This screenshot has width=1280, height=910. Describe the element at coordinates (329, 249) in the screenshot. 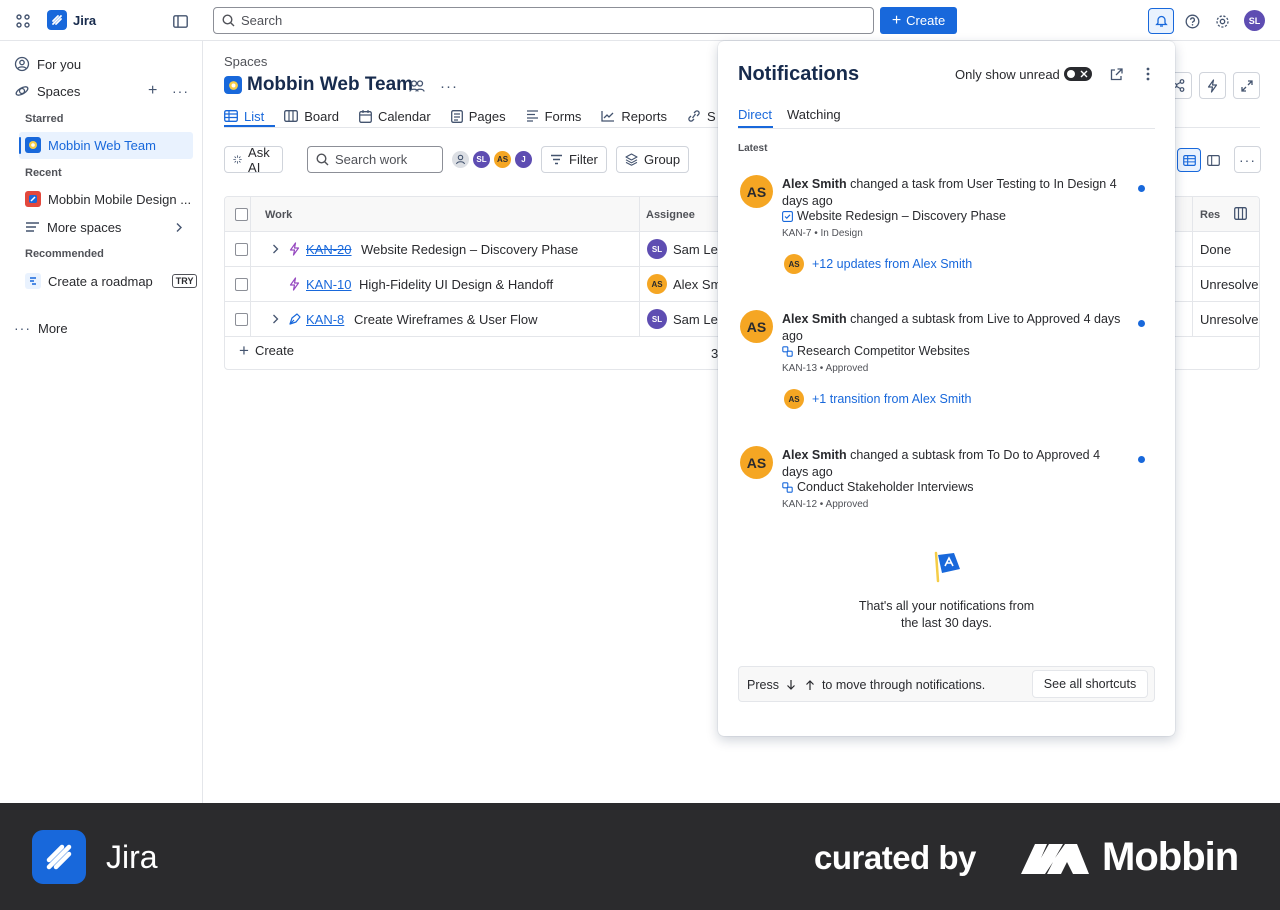

I see `issue-key-link: KAN-20` at that location.